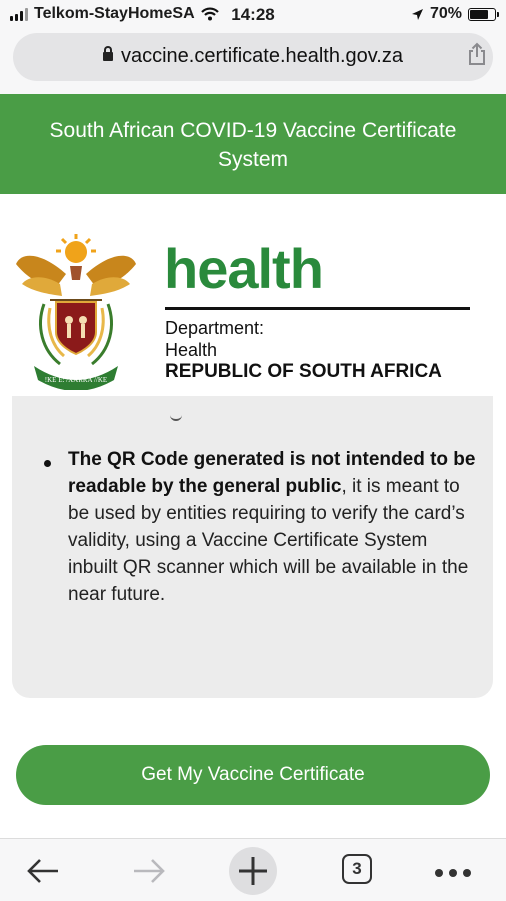  What do you see at coordinates (176, 417) in the screenshot?
I see `clipped-text-fragment` at bounding box center [176, 417].